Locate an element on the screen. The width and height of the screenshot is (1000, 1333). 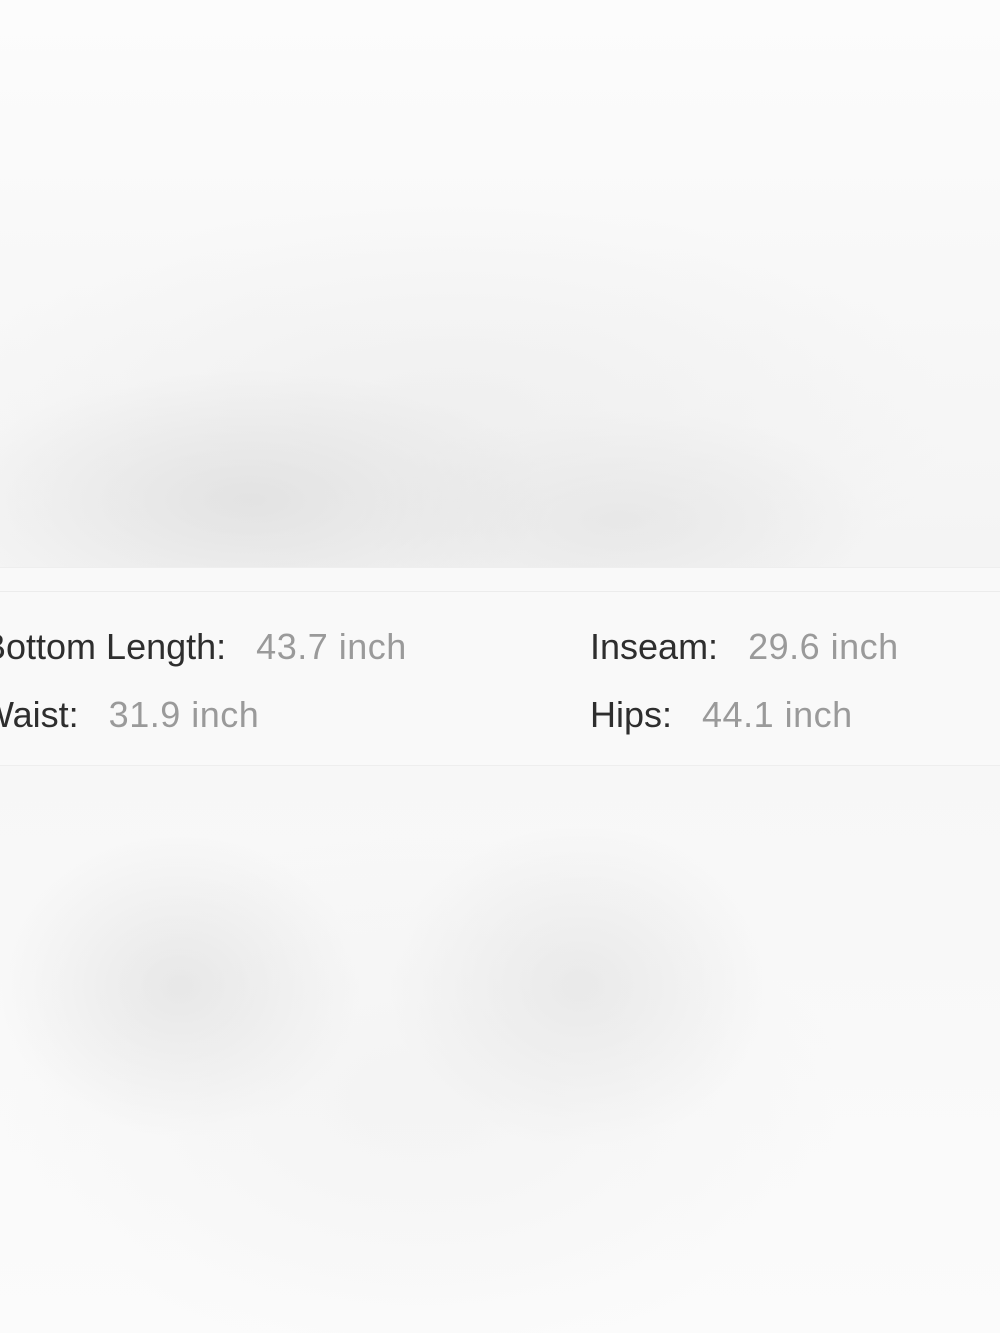
measurement-inseam: Inseam: 29.6 inch is located at coordinates (744, 647).